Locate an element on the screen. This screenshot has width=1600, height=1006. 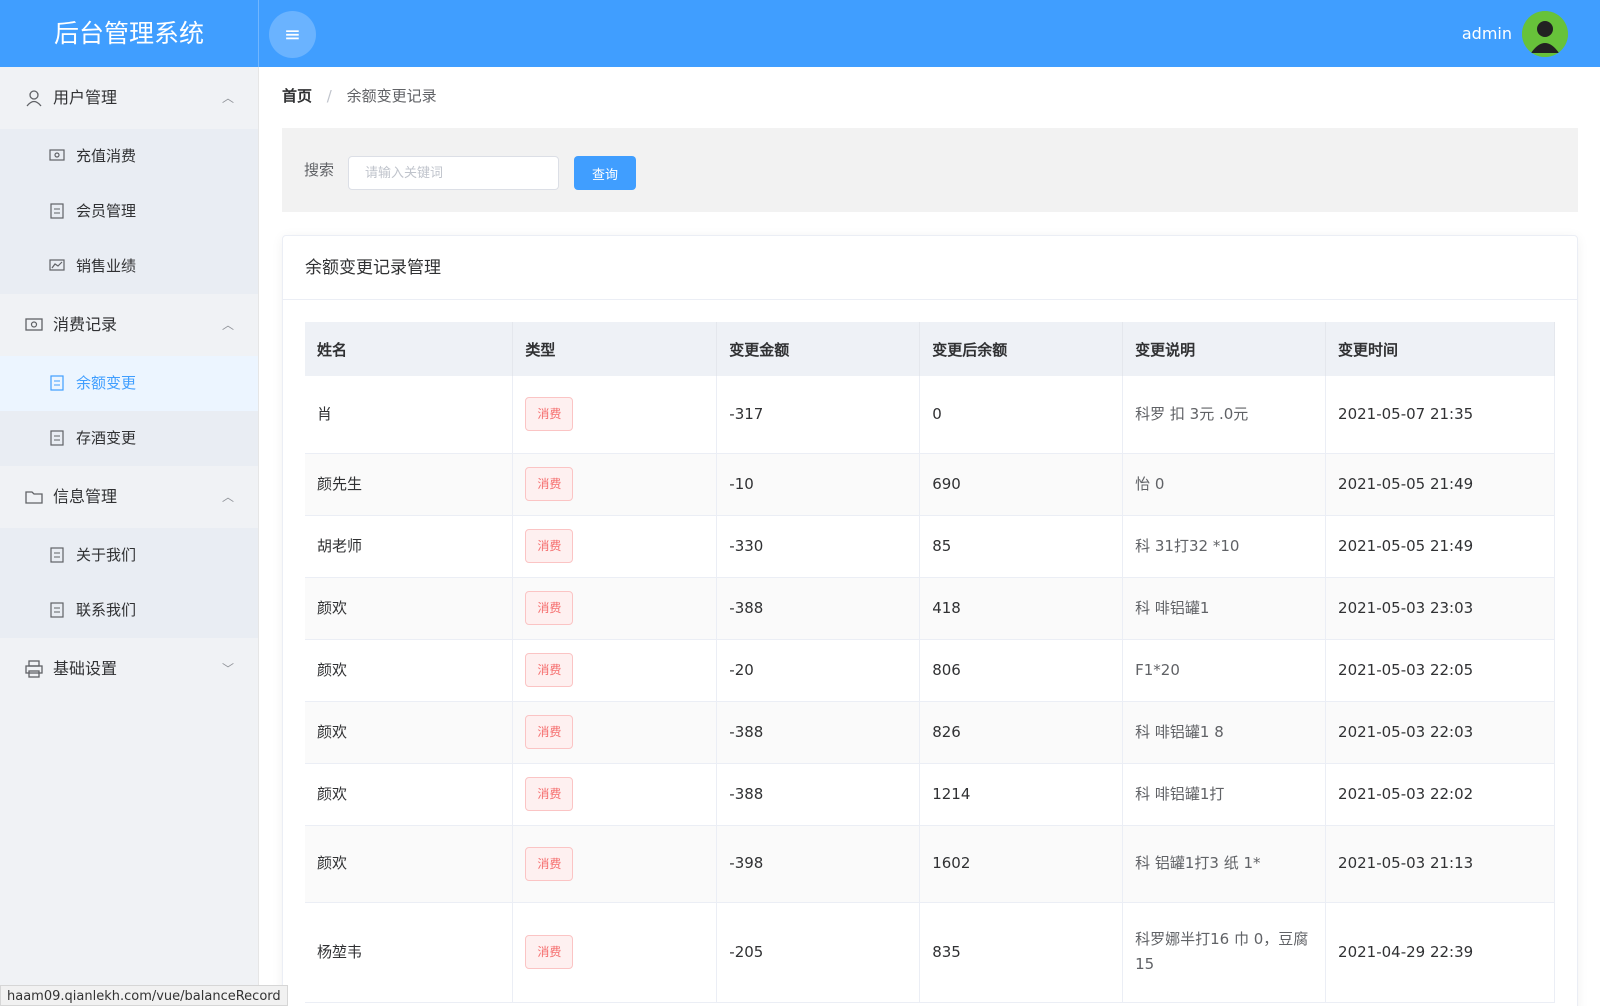
sidebar-item-recharge: 充值消费 is located at coordinates (129, 156).